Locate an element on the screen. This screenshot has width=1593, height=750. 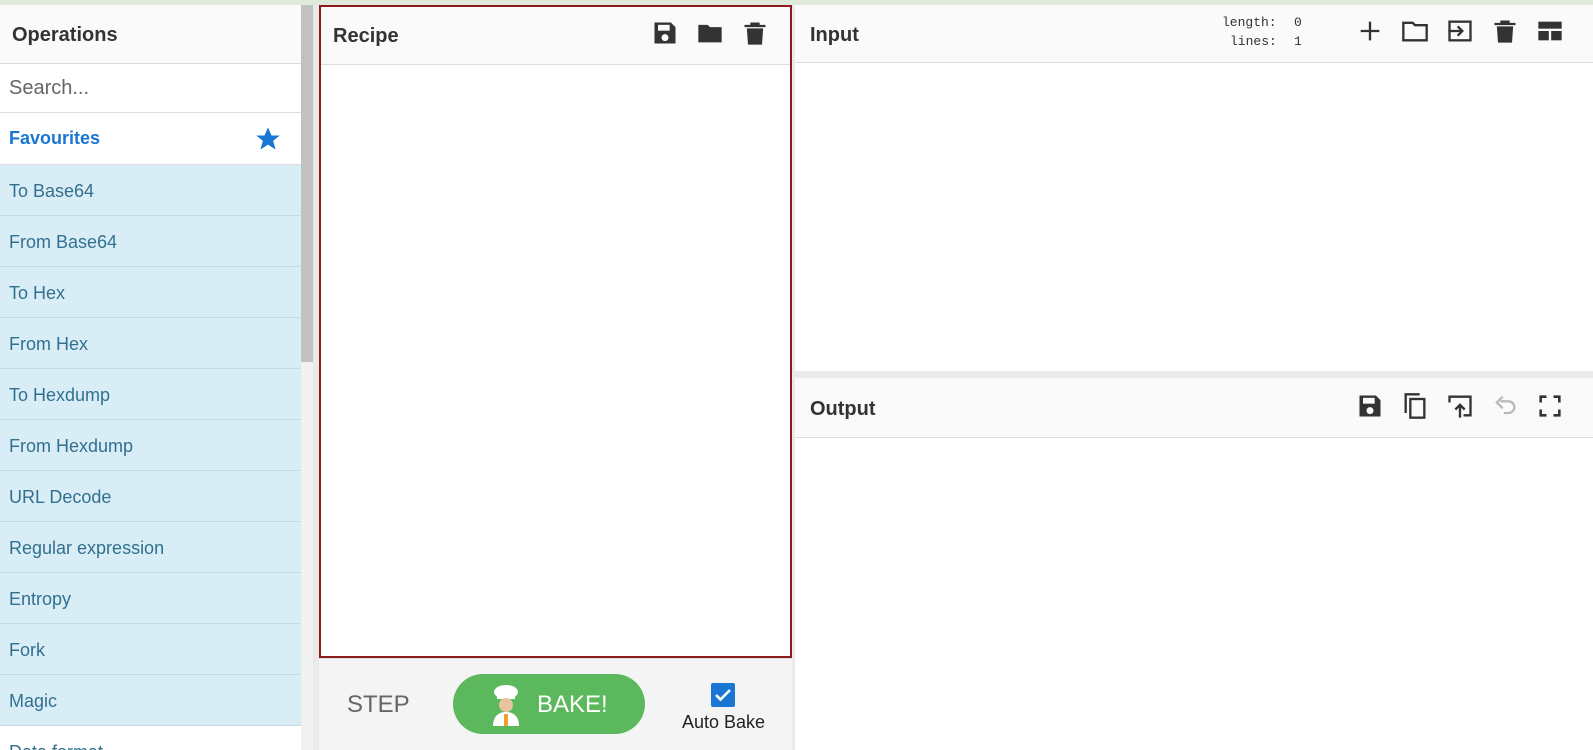
operation-item: Entropy is located at coordinates (150, 598).